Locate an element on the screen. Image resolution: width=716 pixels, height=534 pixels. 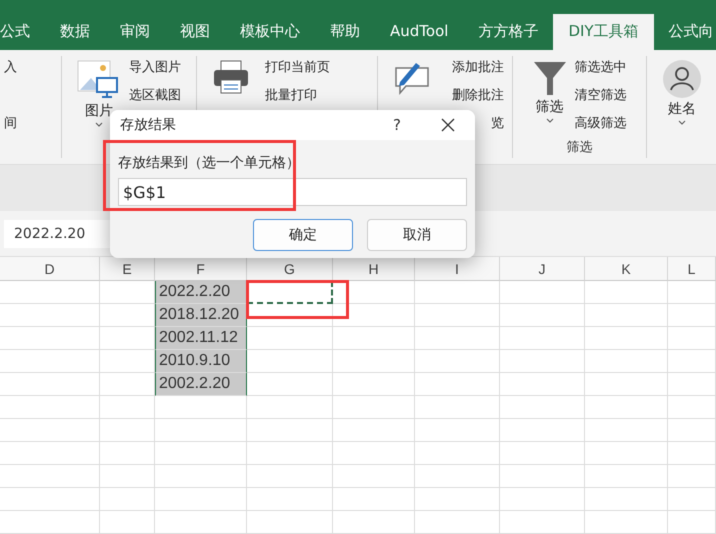
table-cell: 2010.9.10 is located at coordinates (201, 361).